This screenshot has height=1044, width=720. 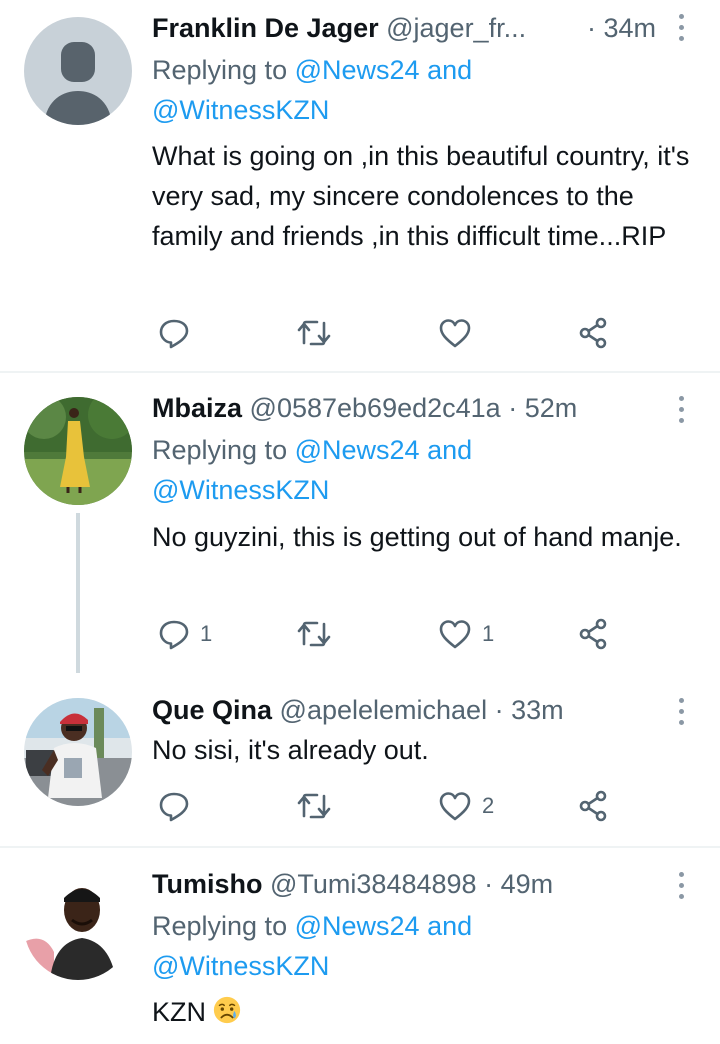 I want to click on like-button: 2, so click(x=466, y=806).